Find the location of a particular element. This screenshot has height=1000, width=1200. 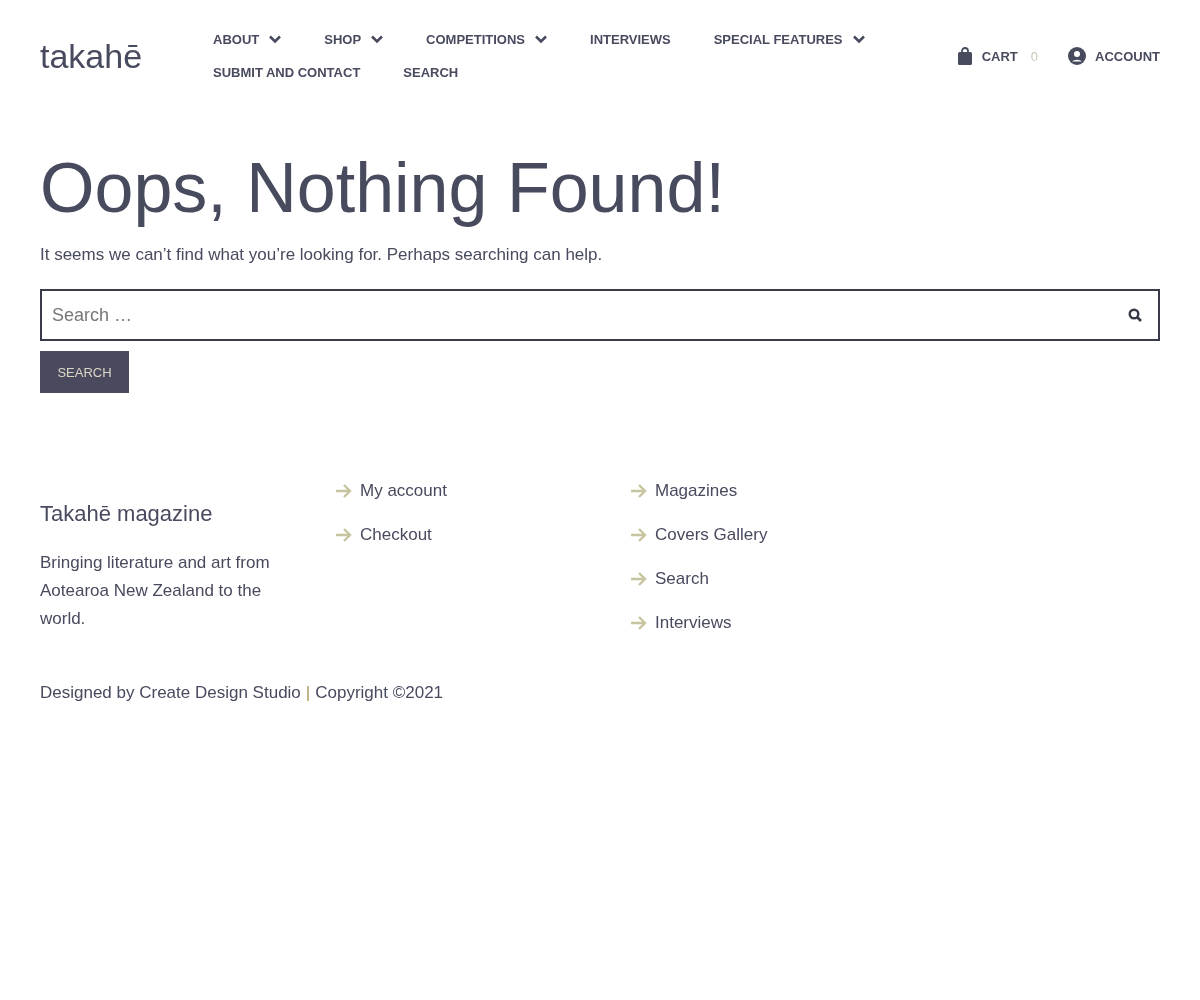

nav-link: SHOP is located at coordinates (354, 39).